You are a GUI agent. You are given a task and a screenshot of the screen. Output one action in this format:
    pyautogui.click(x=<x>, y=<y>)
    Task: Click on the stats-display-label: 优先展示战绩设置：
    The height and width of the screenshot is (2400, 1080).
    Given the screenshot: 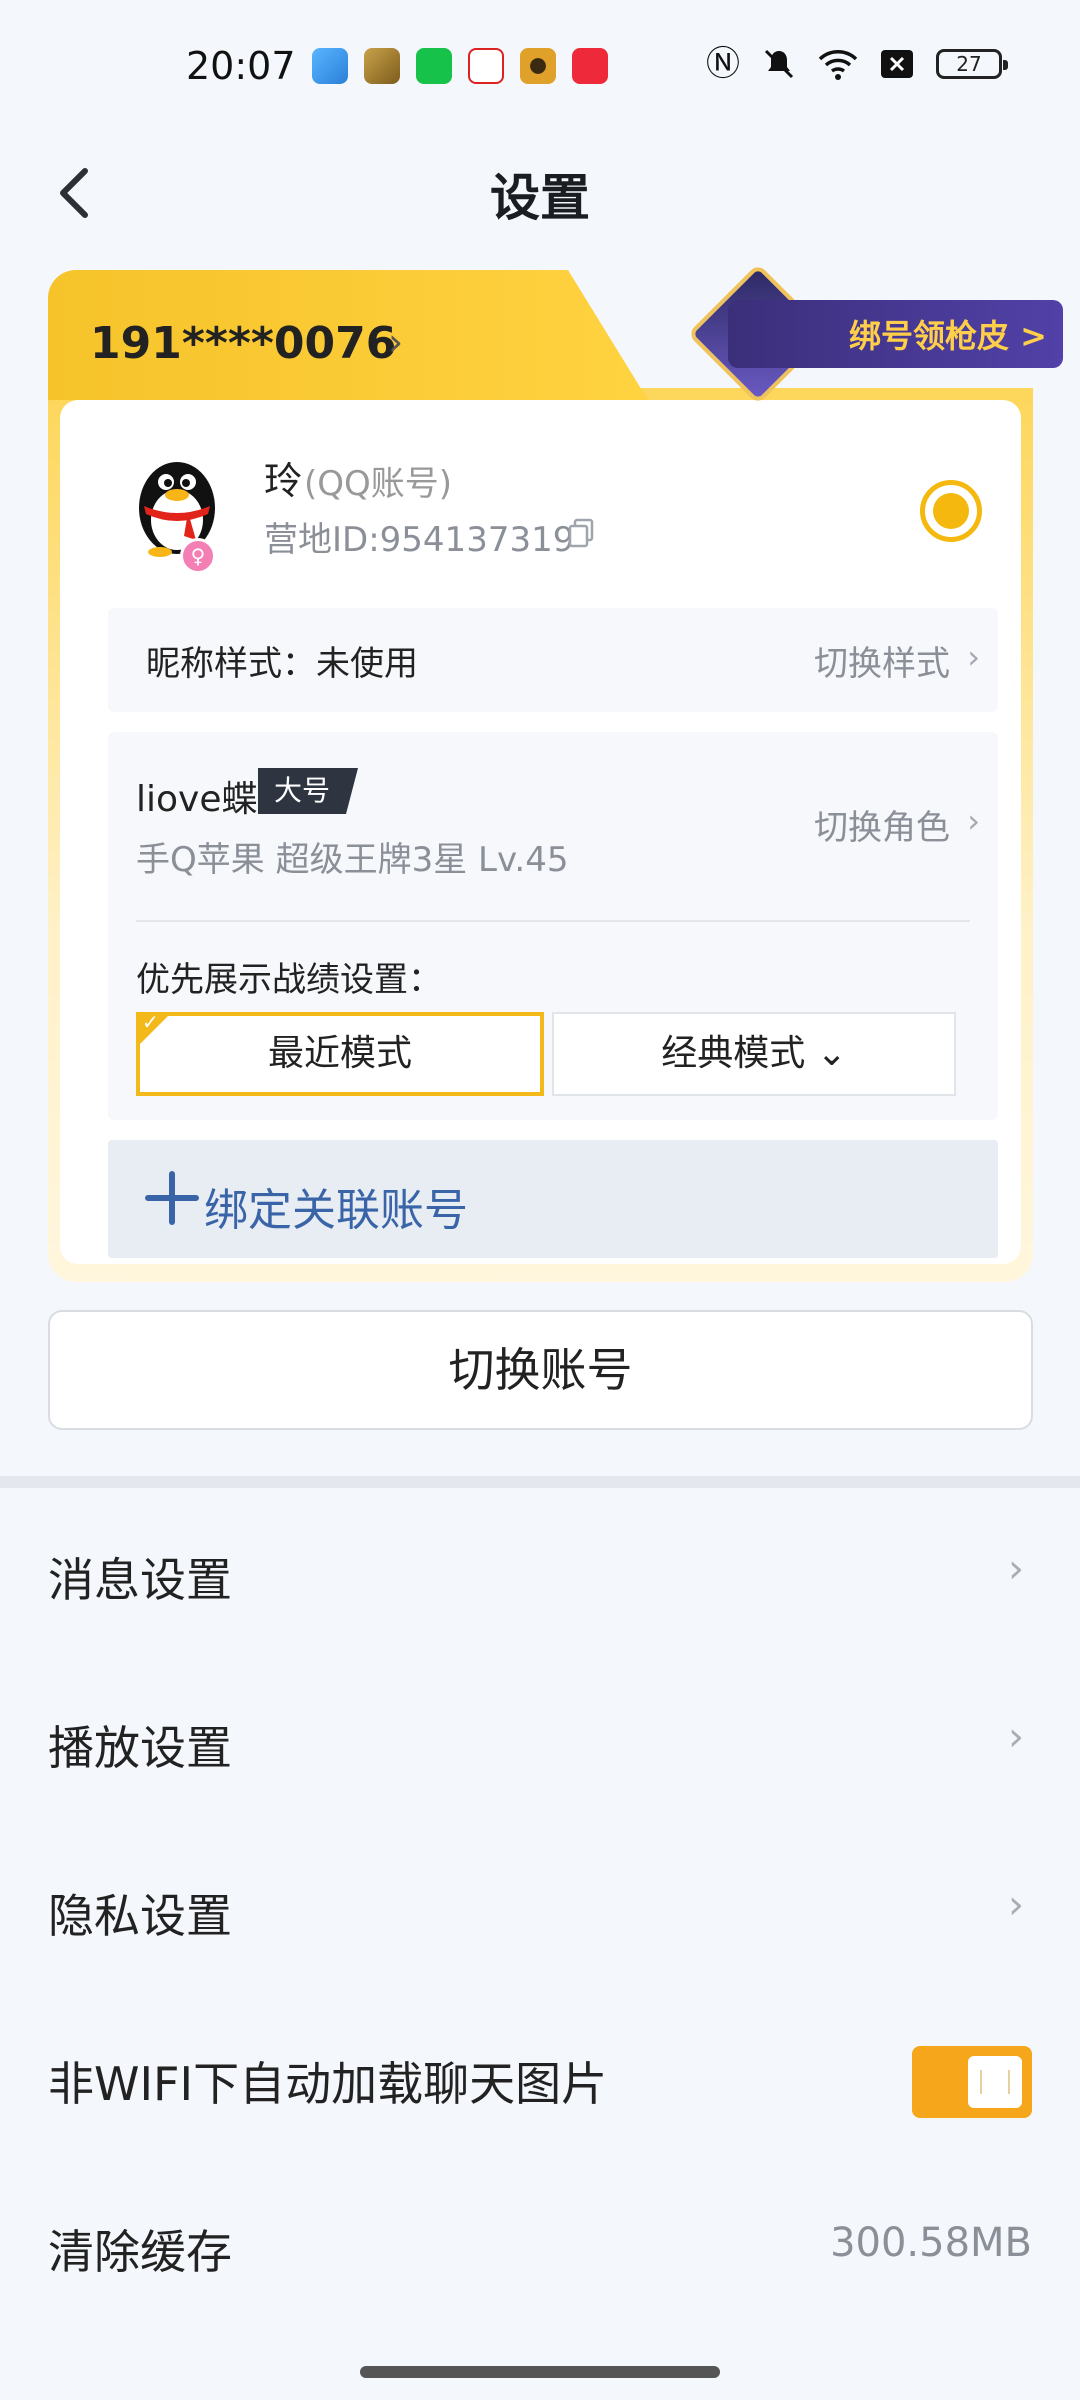 What is the action you would take?
    pyautogui.click(x=289, y=980)
    